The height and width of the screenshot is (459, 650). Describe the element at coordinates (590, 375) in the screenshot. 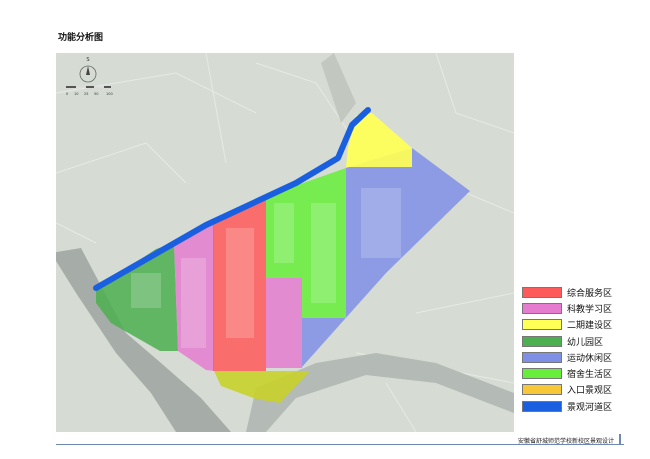

I see `legend-label: 宿舍生活区` at that location.